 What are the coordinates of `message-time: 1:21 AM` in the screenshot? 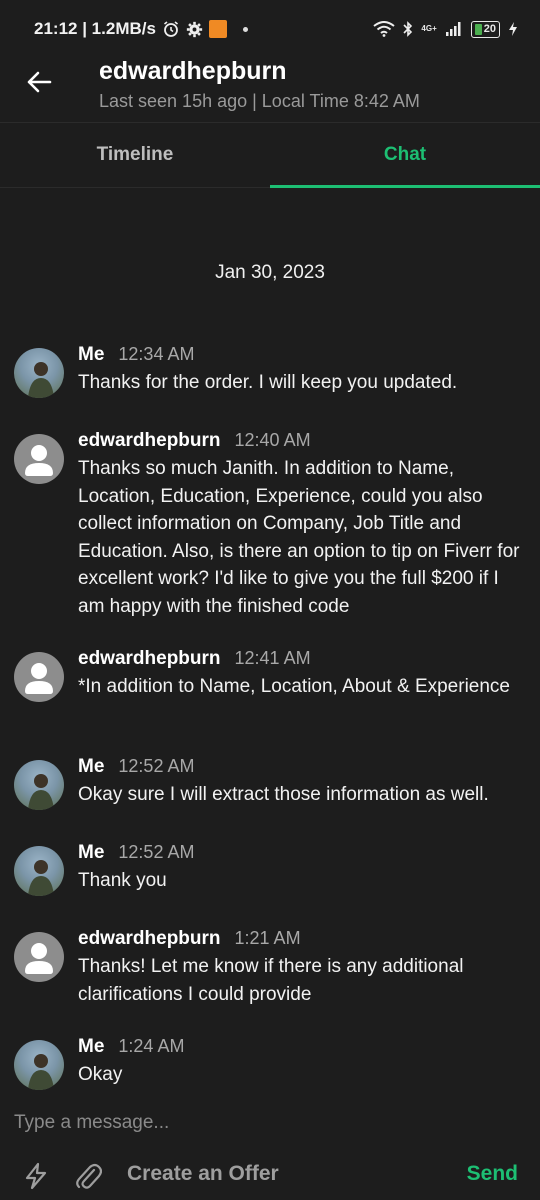 It's located at (267, 938).